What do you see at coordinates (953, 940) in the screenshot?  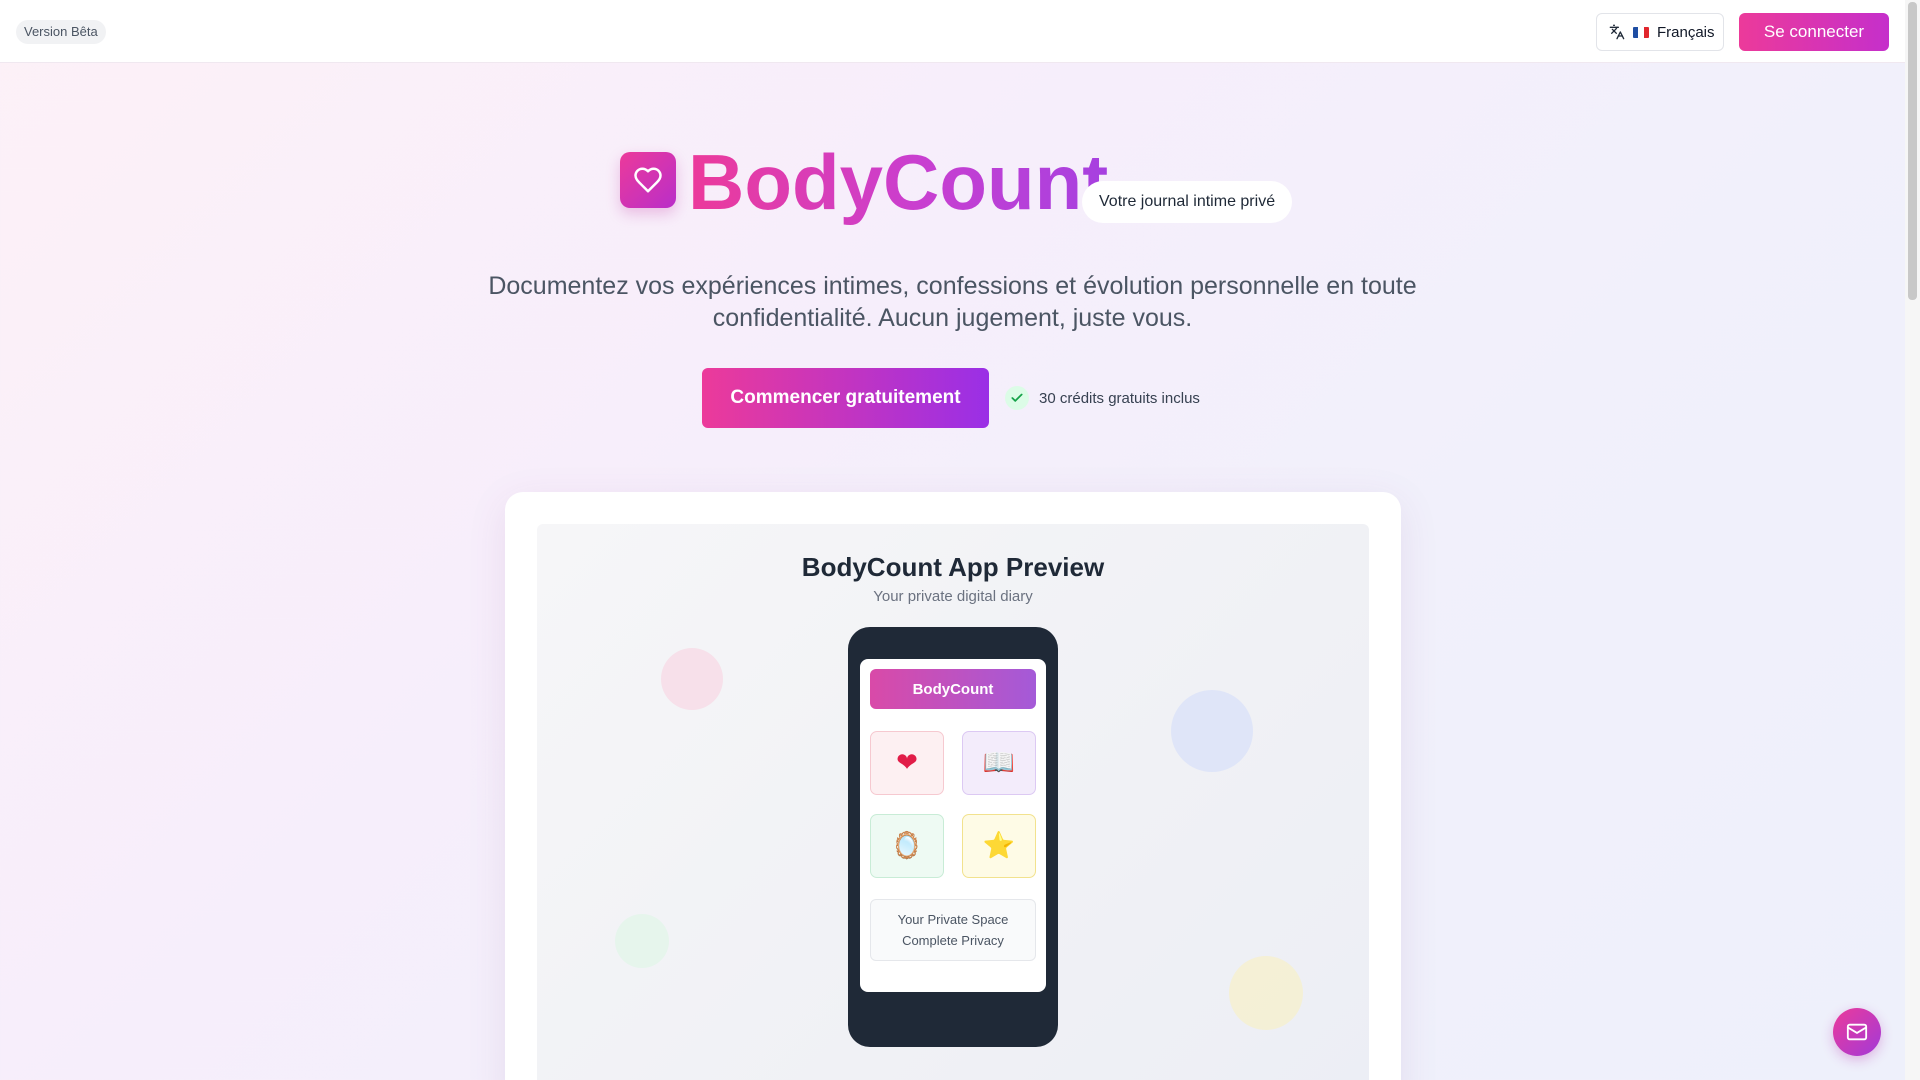 I see `privacy-line-2: Complete Privacy` at bounding box center [953, 940].